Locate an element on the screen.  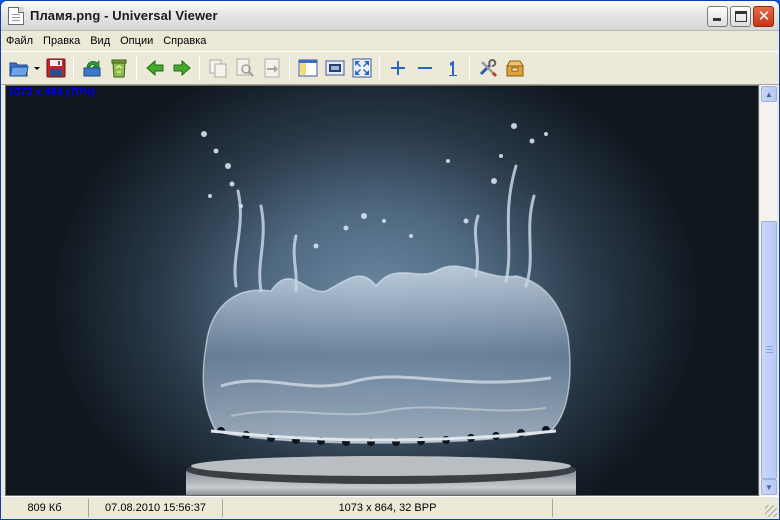
status-empty-cell is located at coordinates (653, 508).